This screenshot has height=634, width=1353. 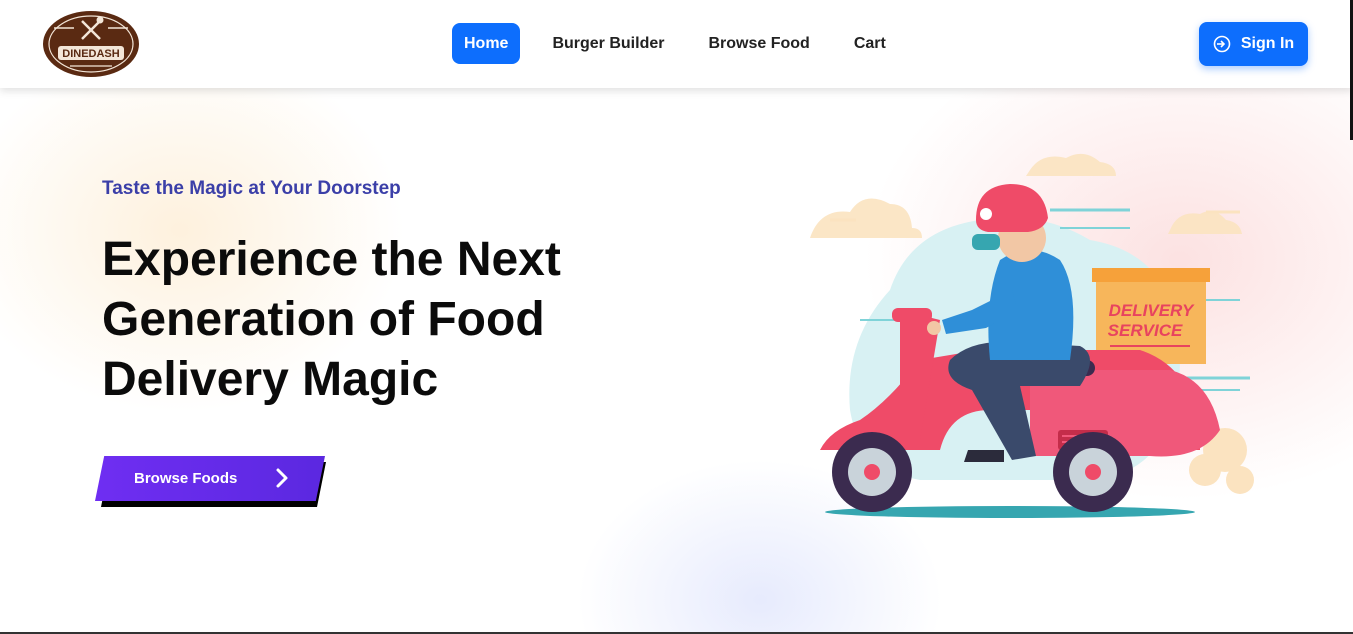 What do you see at coordinates (1222, 44) in the screenshot?
I see `signin-icon` at bounding box center [1222, 44].